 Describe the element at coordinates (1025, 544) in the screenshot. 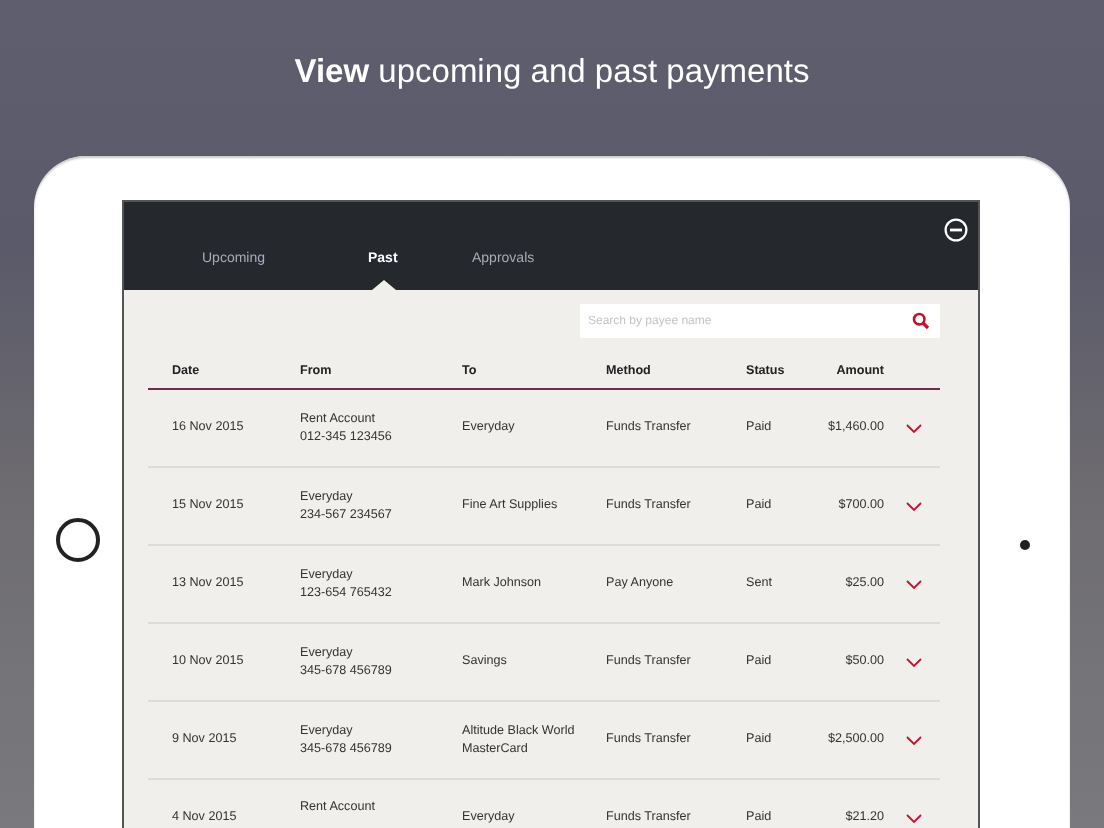

I see `camera-dot` at that location.